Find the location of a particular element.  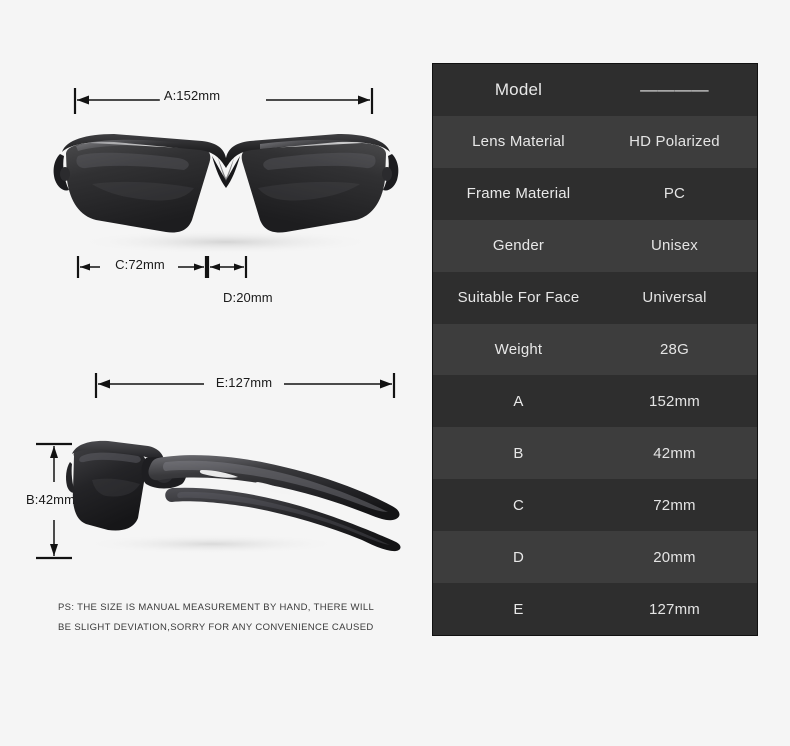

sunglasses-side-view-image is located at coordinates (233, 497).